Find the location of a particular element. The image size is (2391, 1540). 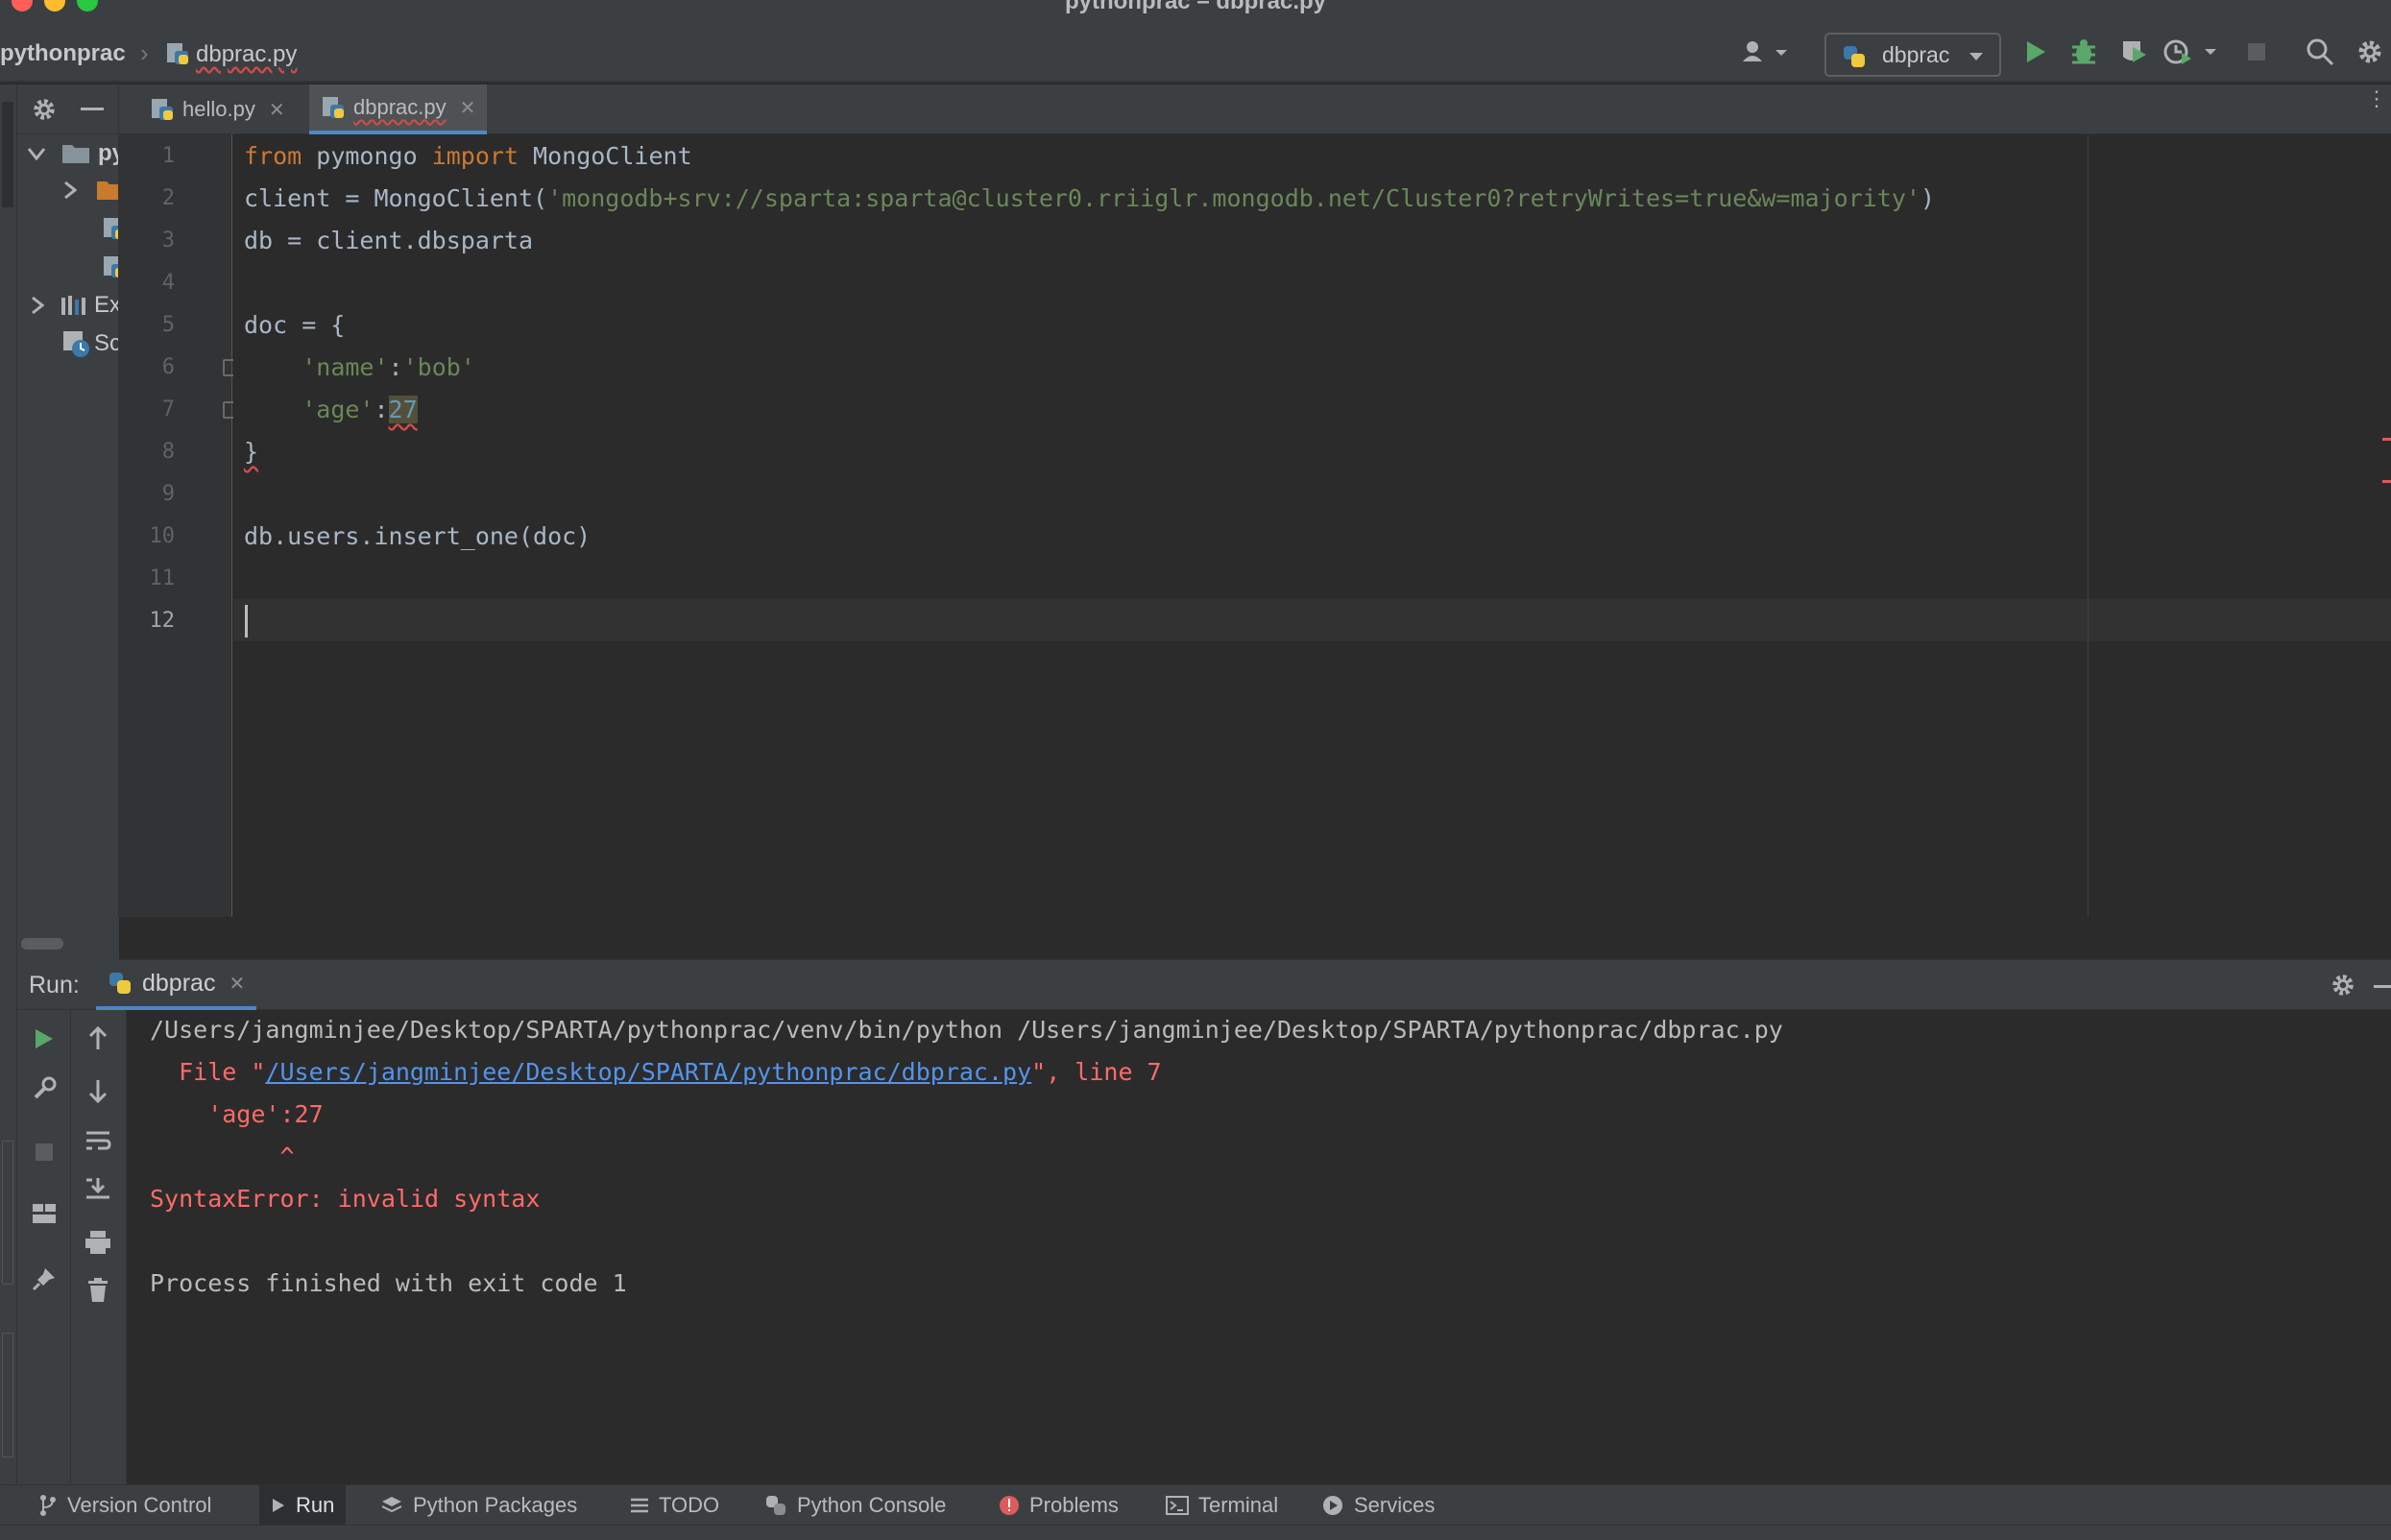

pin-icon is located at coordinates (44, 1279).